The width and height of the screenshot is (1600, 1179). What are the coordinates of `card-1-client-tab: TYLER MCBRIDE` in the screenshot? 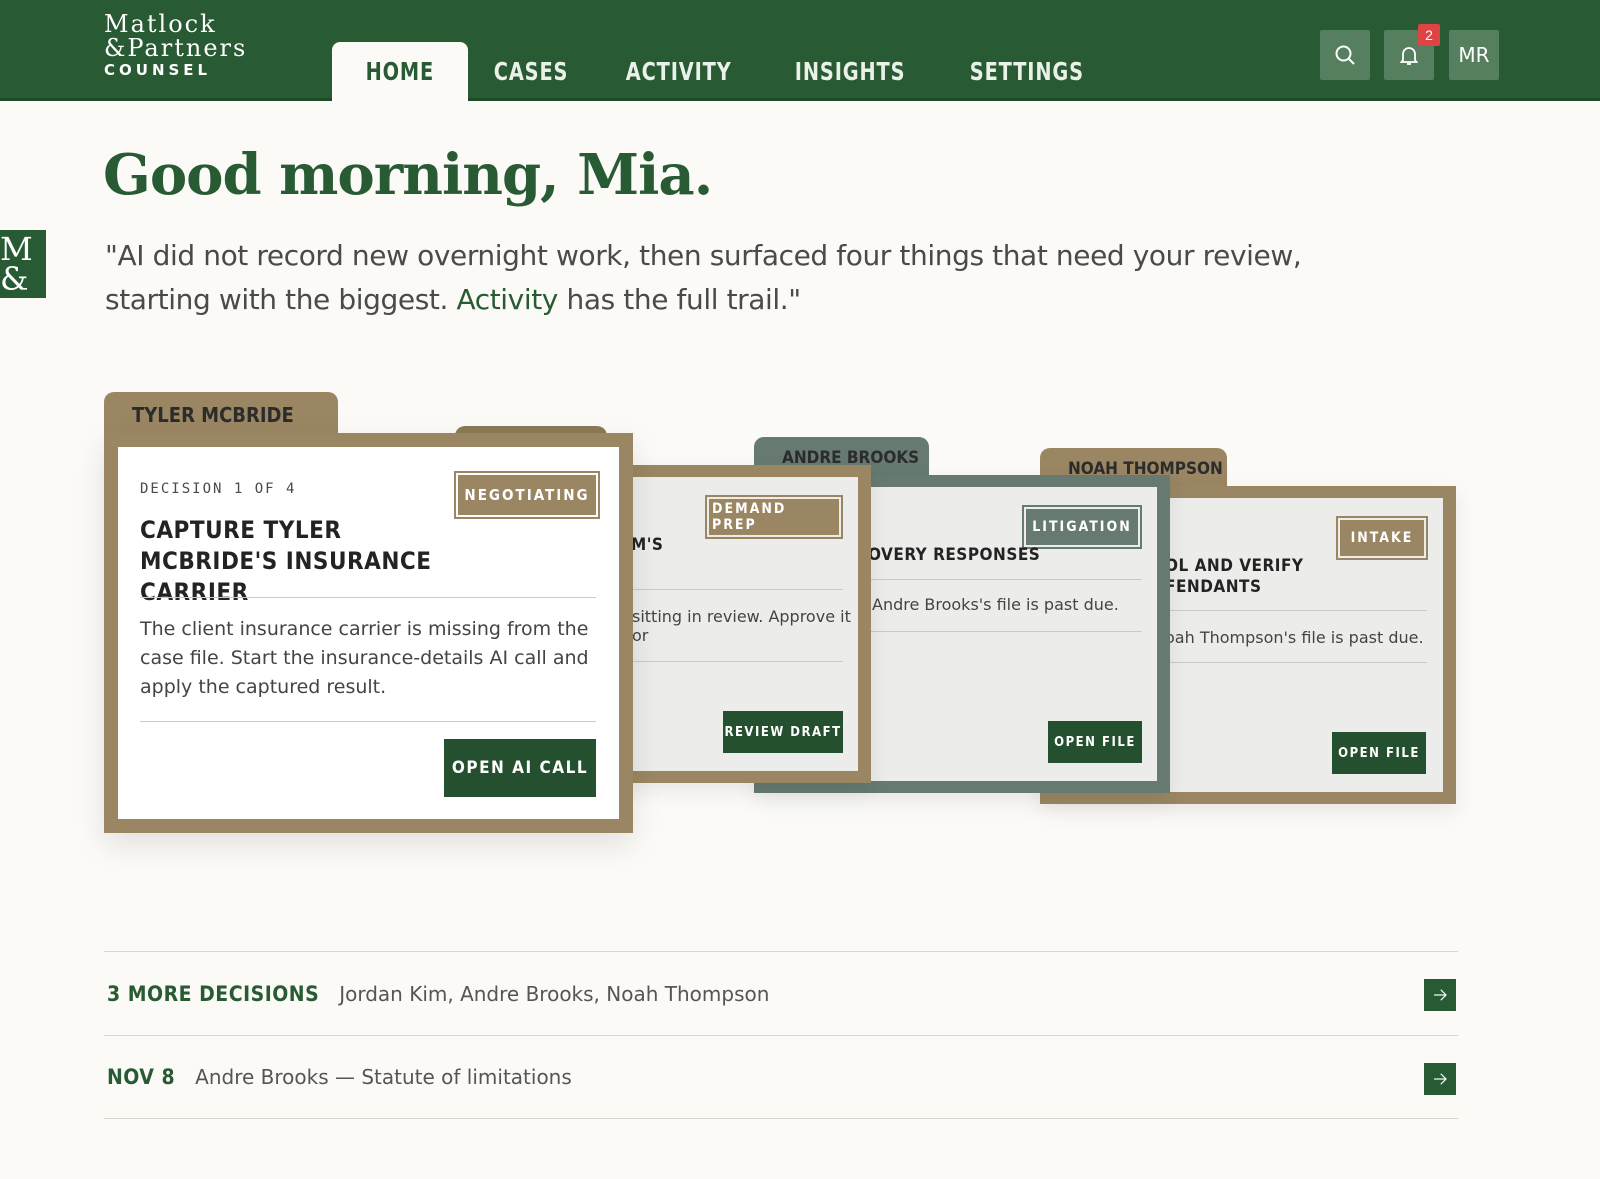 It's located at (221, 415).